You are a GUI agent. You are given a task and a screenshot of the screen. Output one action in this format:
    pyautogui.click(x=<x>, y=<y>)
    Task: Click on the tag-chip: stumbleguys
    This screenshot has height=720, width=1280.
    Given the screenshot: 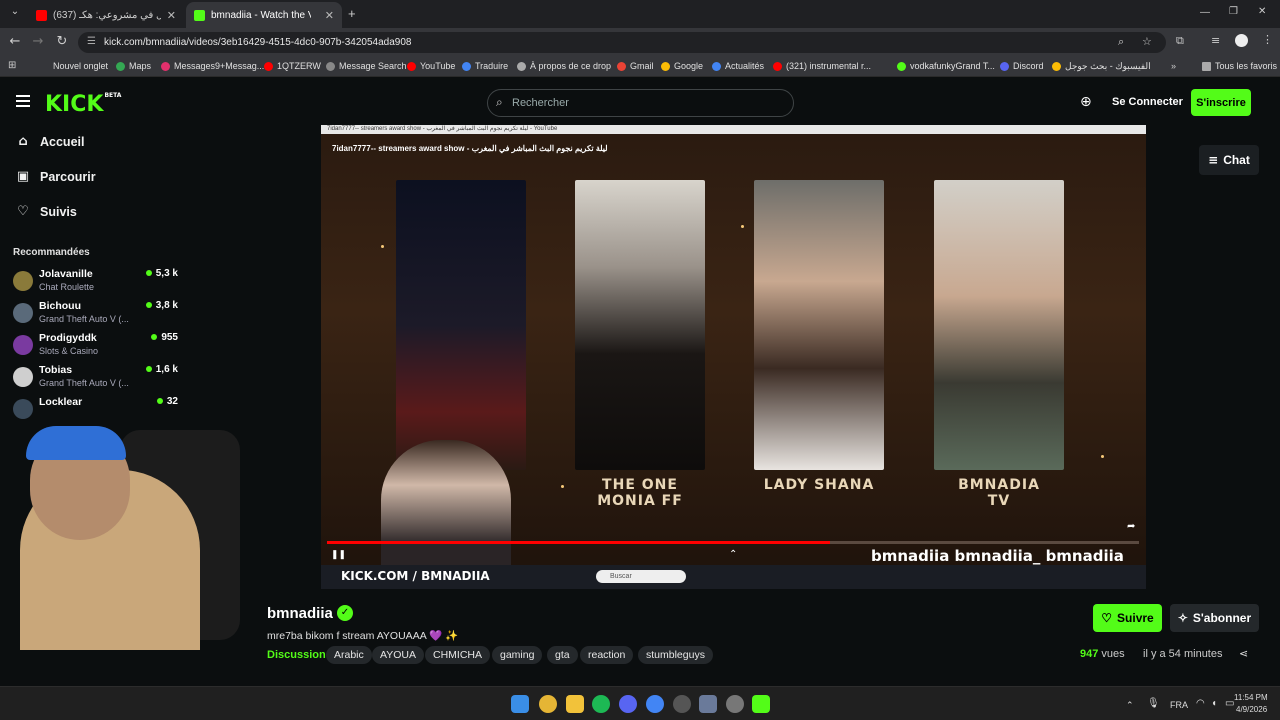 What is the action you would take?
    pyautogui.click(x=675, y=655)
    